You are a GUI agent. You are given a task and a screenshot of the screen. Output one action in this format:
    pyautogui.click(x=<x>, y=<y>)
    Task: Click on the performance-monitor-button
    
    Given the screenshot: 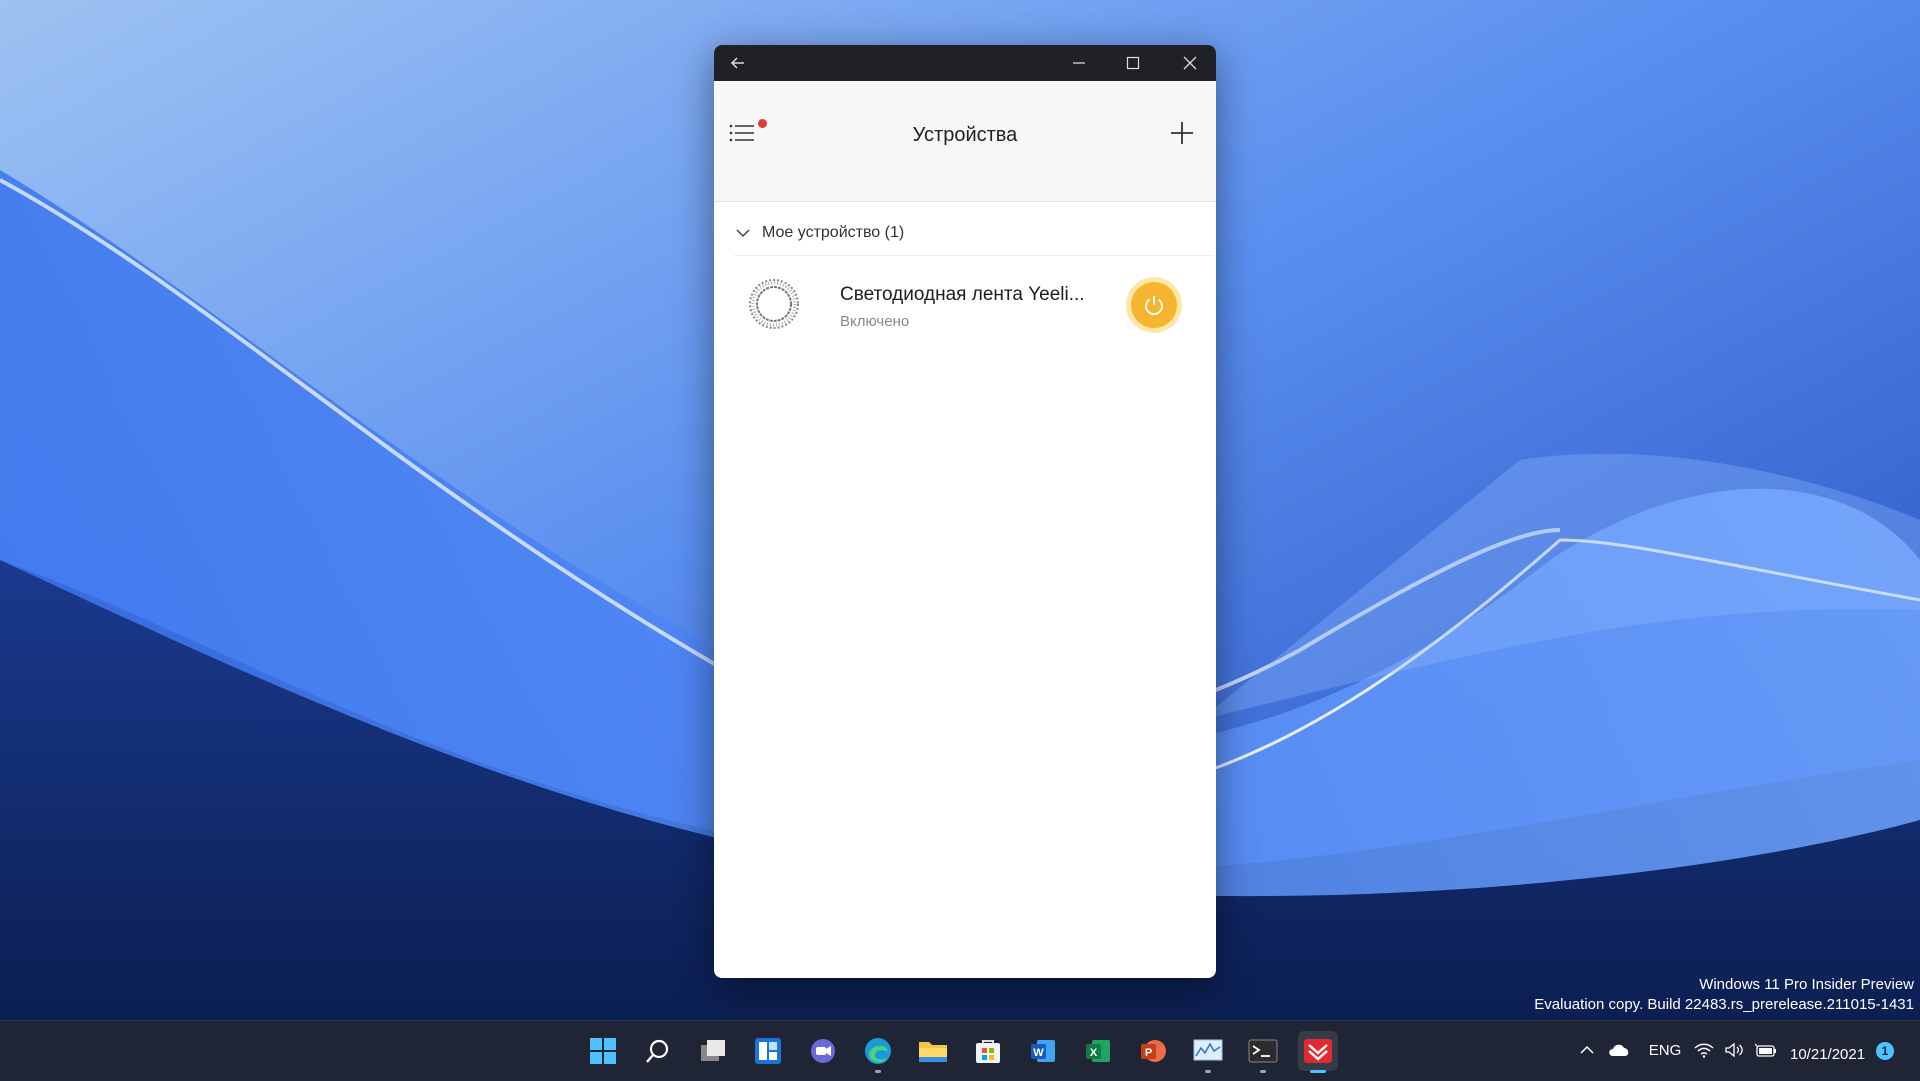 What is the action you would take?
    pyautogui.click(x=1208, y=1052)
    